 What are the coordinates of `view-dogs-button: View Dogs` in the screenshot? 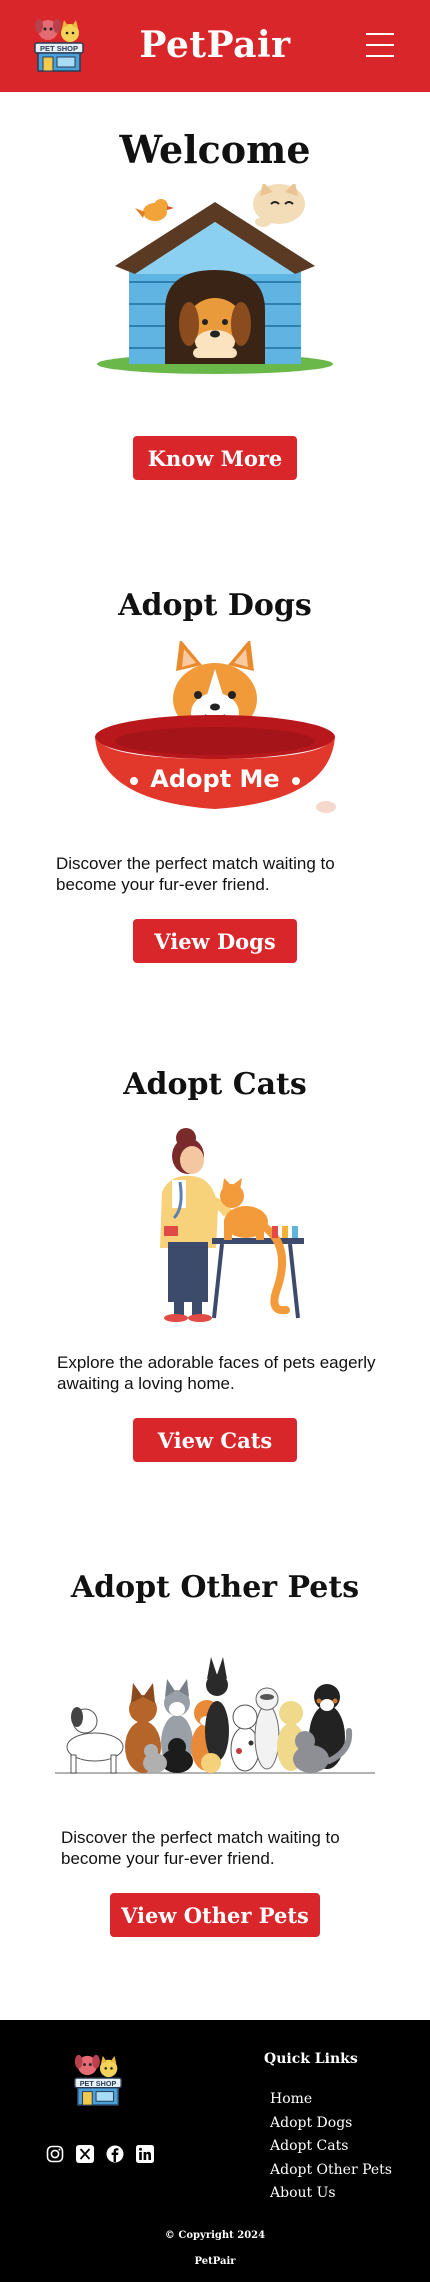 It's located at (215, 941).